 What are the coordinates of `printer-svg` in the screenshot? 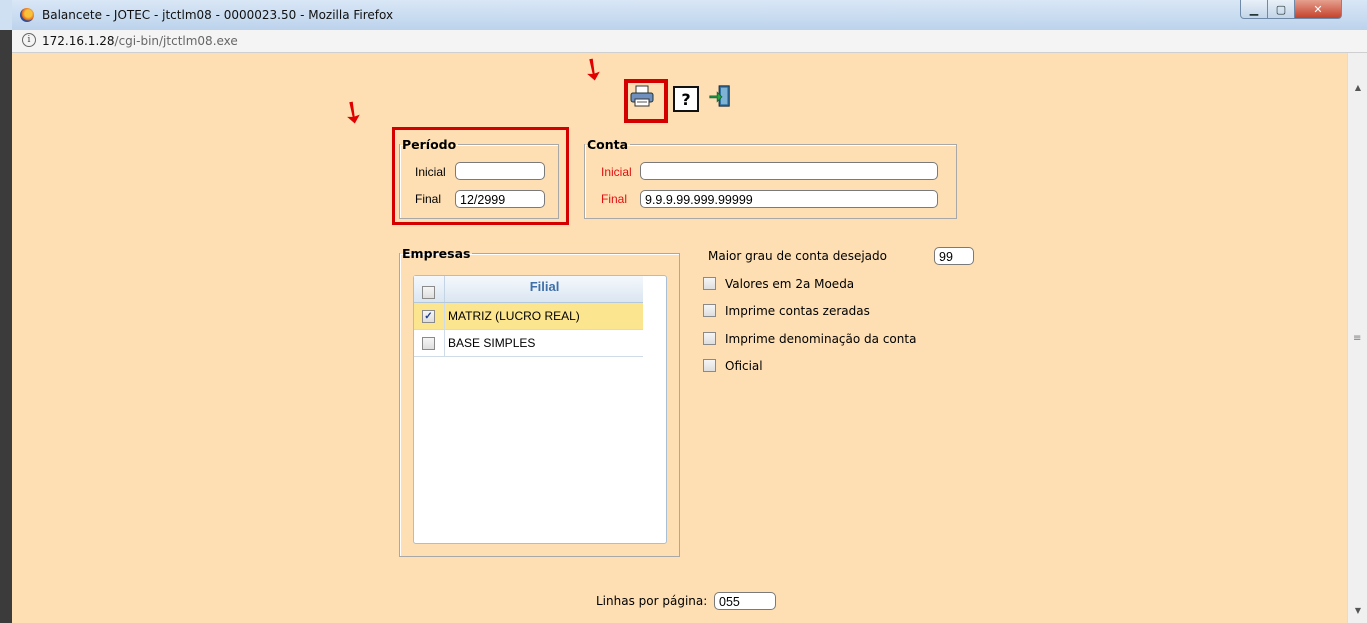 It's located at (642, 96).